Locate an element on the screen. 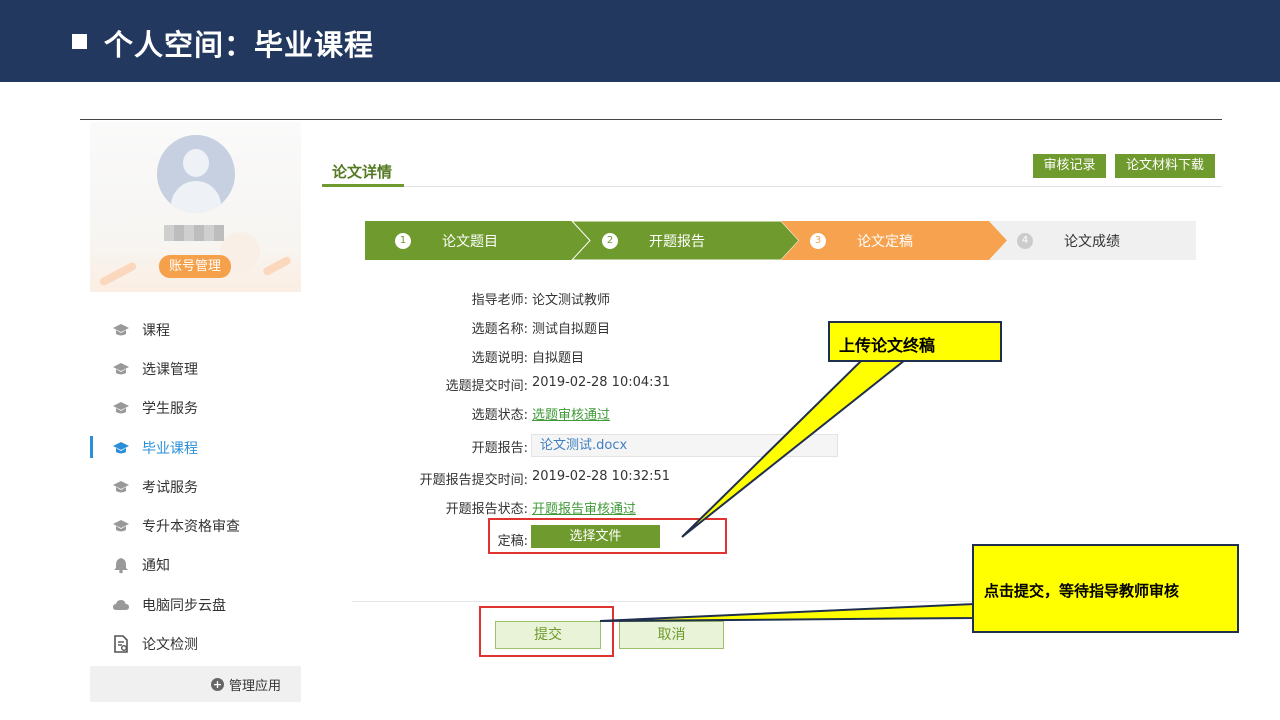  callout-upload-pointer is located at coordinates (794, 448).